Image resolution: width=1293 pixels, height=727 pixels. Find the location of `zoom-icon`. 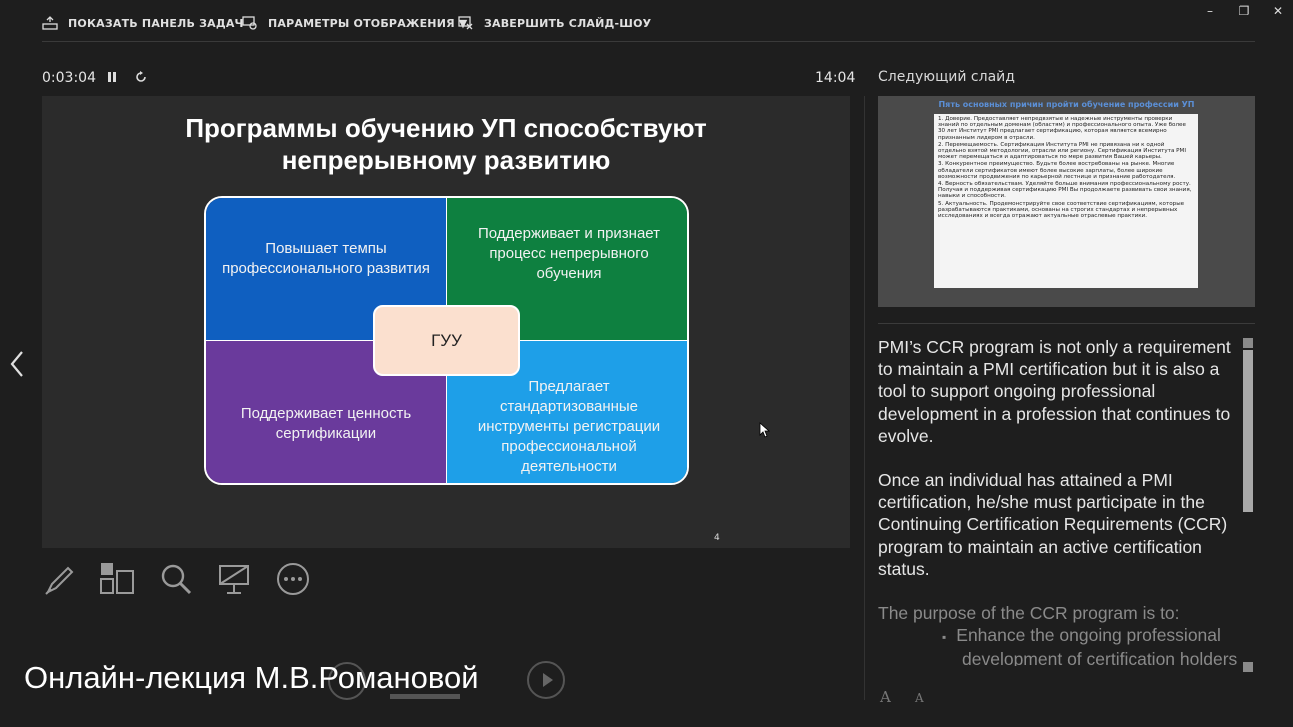

zoom-icon is located at coordinates (176, 579).